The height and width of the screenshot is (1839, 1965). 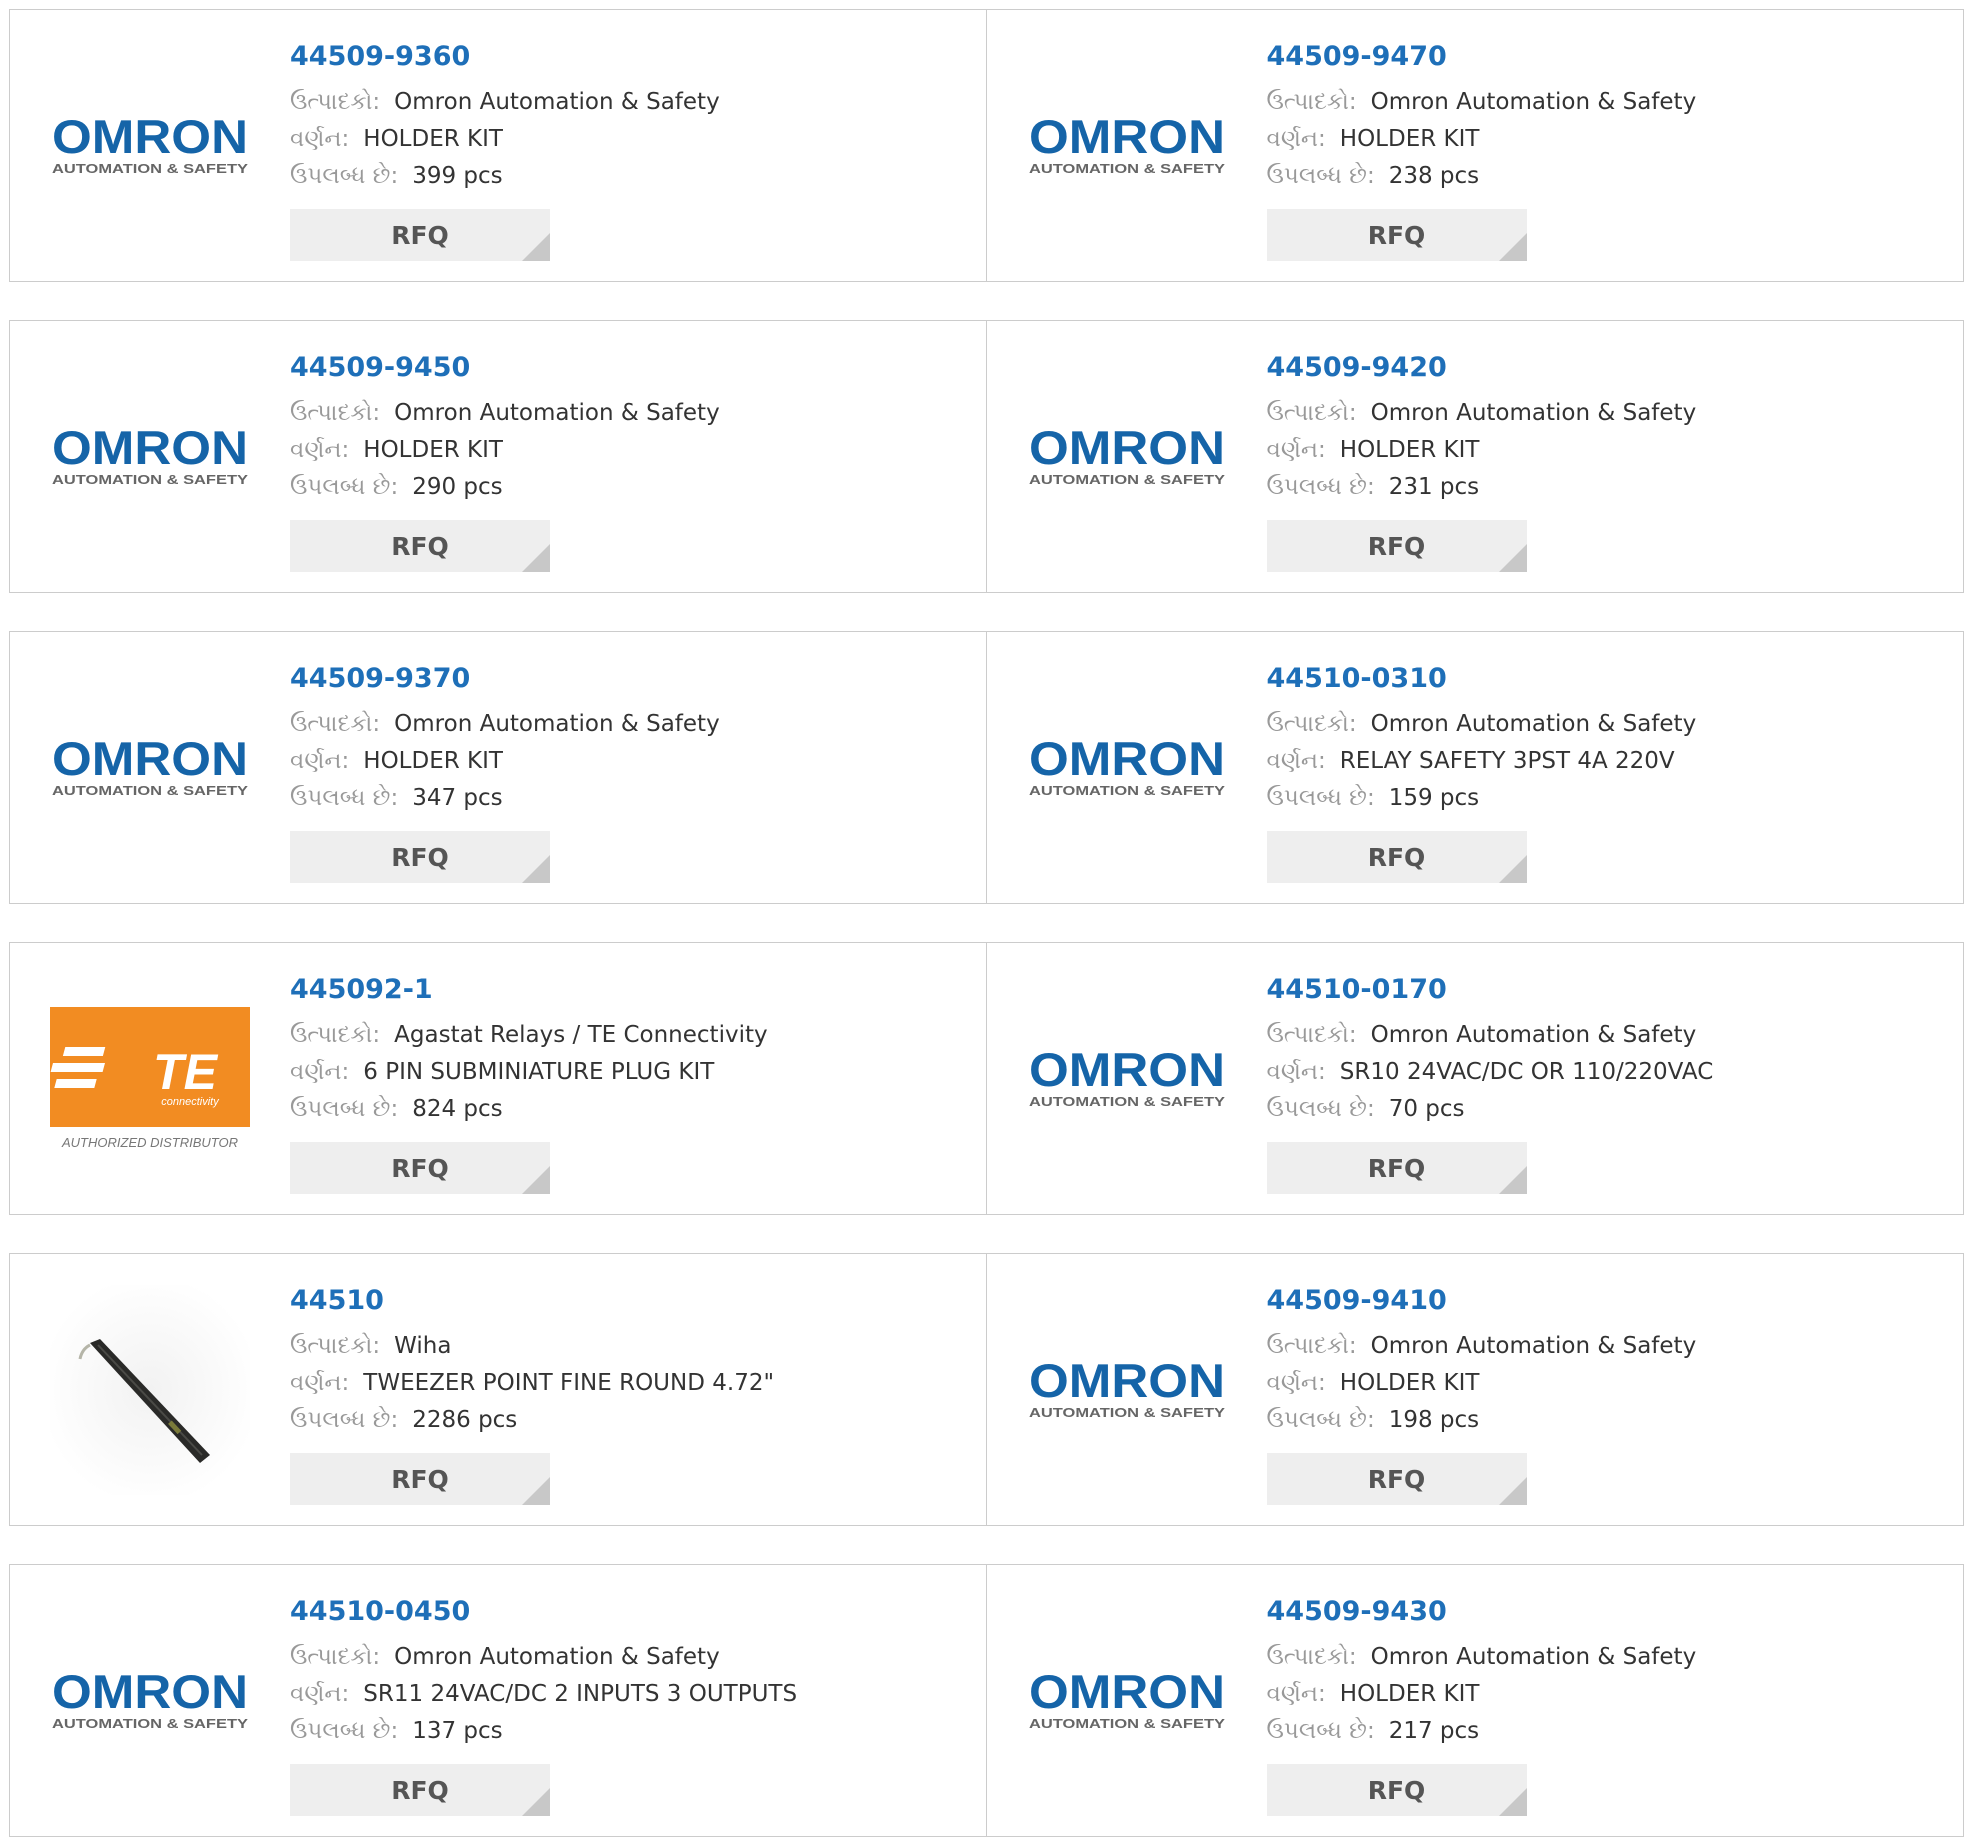 What do you see at coordinates (1490, 990) in the screenshot?
I see `part-number-link: 44510-0170` at bounding box center [1490, 990].